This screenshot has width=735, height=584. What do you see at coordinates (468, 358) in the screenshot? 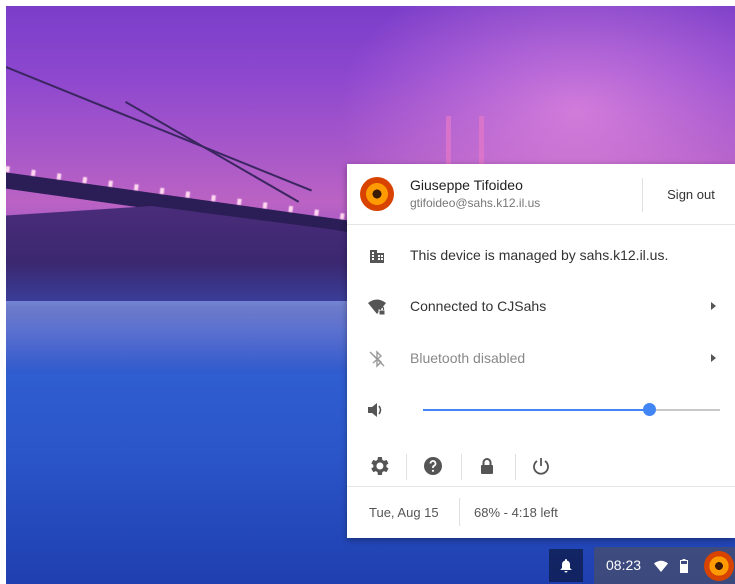
I see `bluetooth-label: Bluetooth disabled` at bounding box center [468, 358].